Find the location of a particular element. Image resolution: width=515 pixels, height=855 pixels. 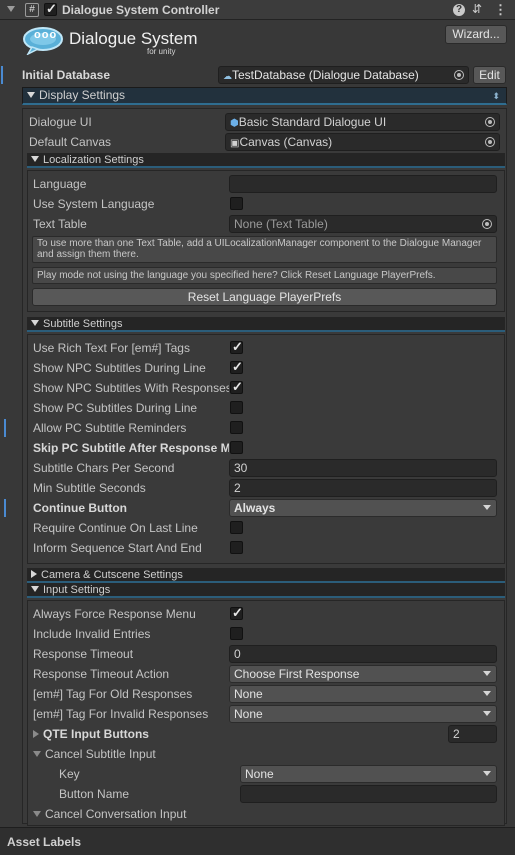

dialogue-ui-field: ⬢Basic Standard Dialogue UI is located at coordinates (362, 122).